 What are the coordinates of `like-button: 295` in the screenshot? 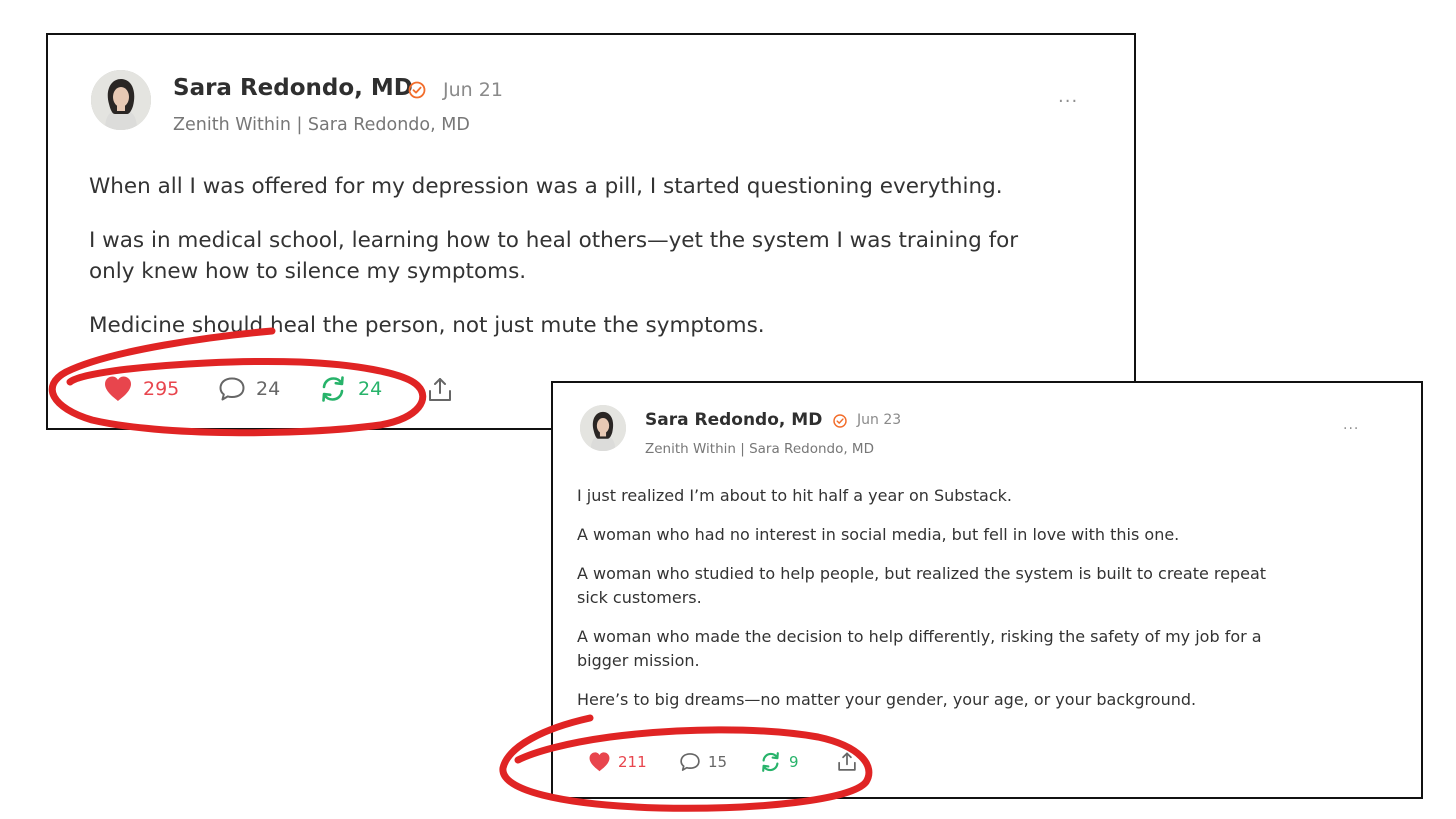 It's located at (141, 389).